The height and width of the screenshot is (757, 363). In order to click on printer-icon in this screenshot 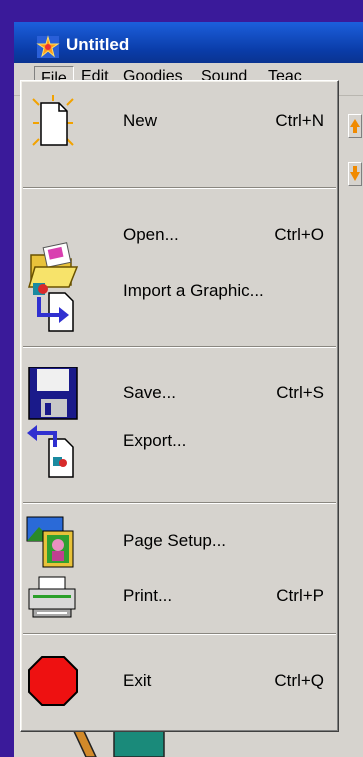, I will do `click(52, 597)`.